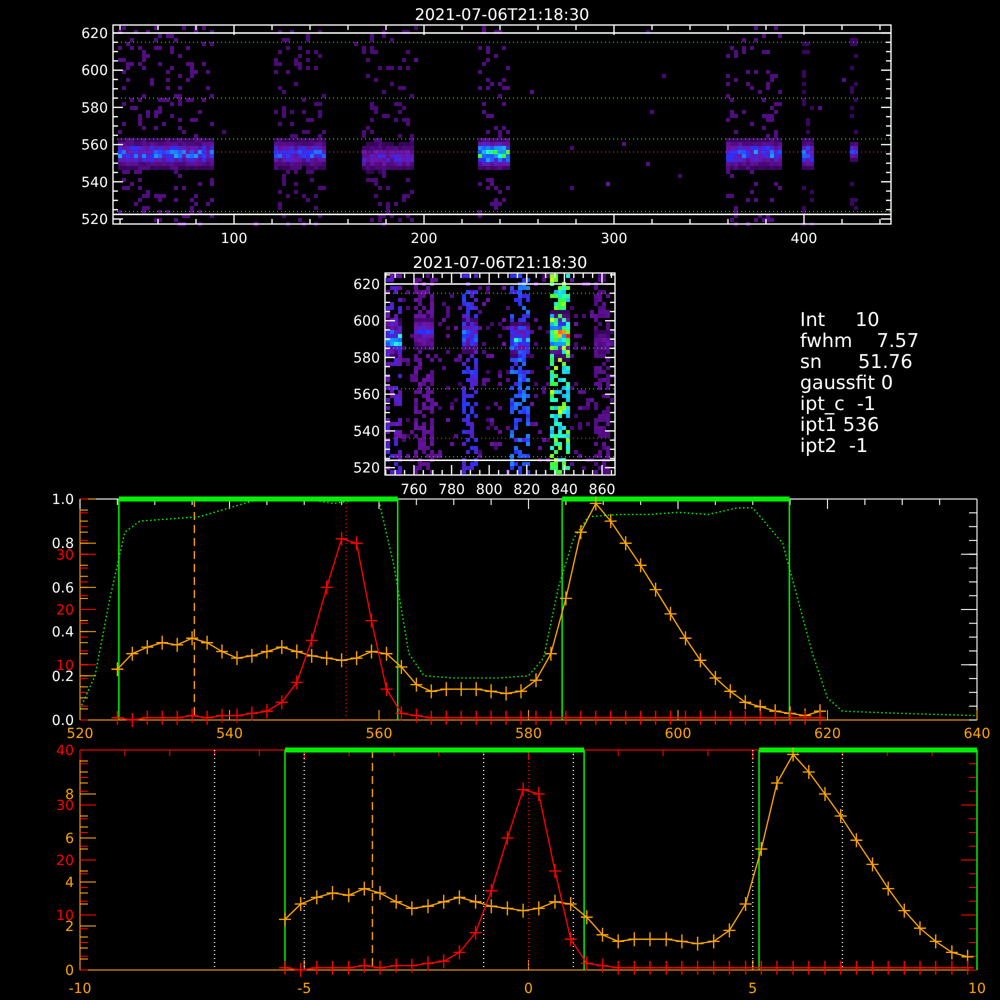 The width and height of the screenshot is (1000, 1000). I want to click on fit-parameter: ipt_c -1, so click(838, 404).